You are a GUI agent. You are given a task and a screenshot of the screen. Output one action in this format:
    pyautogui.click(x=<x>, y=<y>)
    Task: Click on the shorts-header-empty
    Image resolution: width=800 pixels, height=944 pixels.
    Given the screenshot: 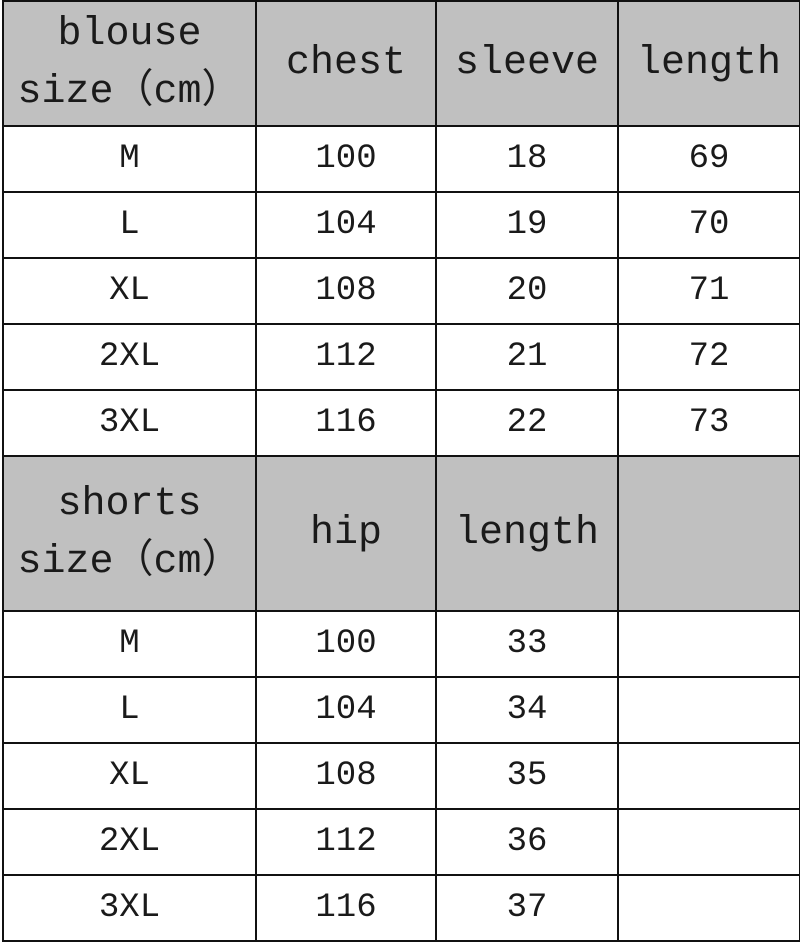 What is the action you would take?
    pyautogui.click(x=708, y=533)
    